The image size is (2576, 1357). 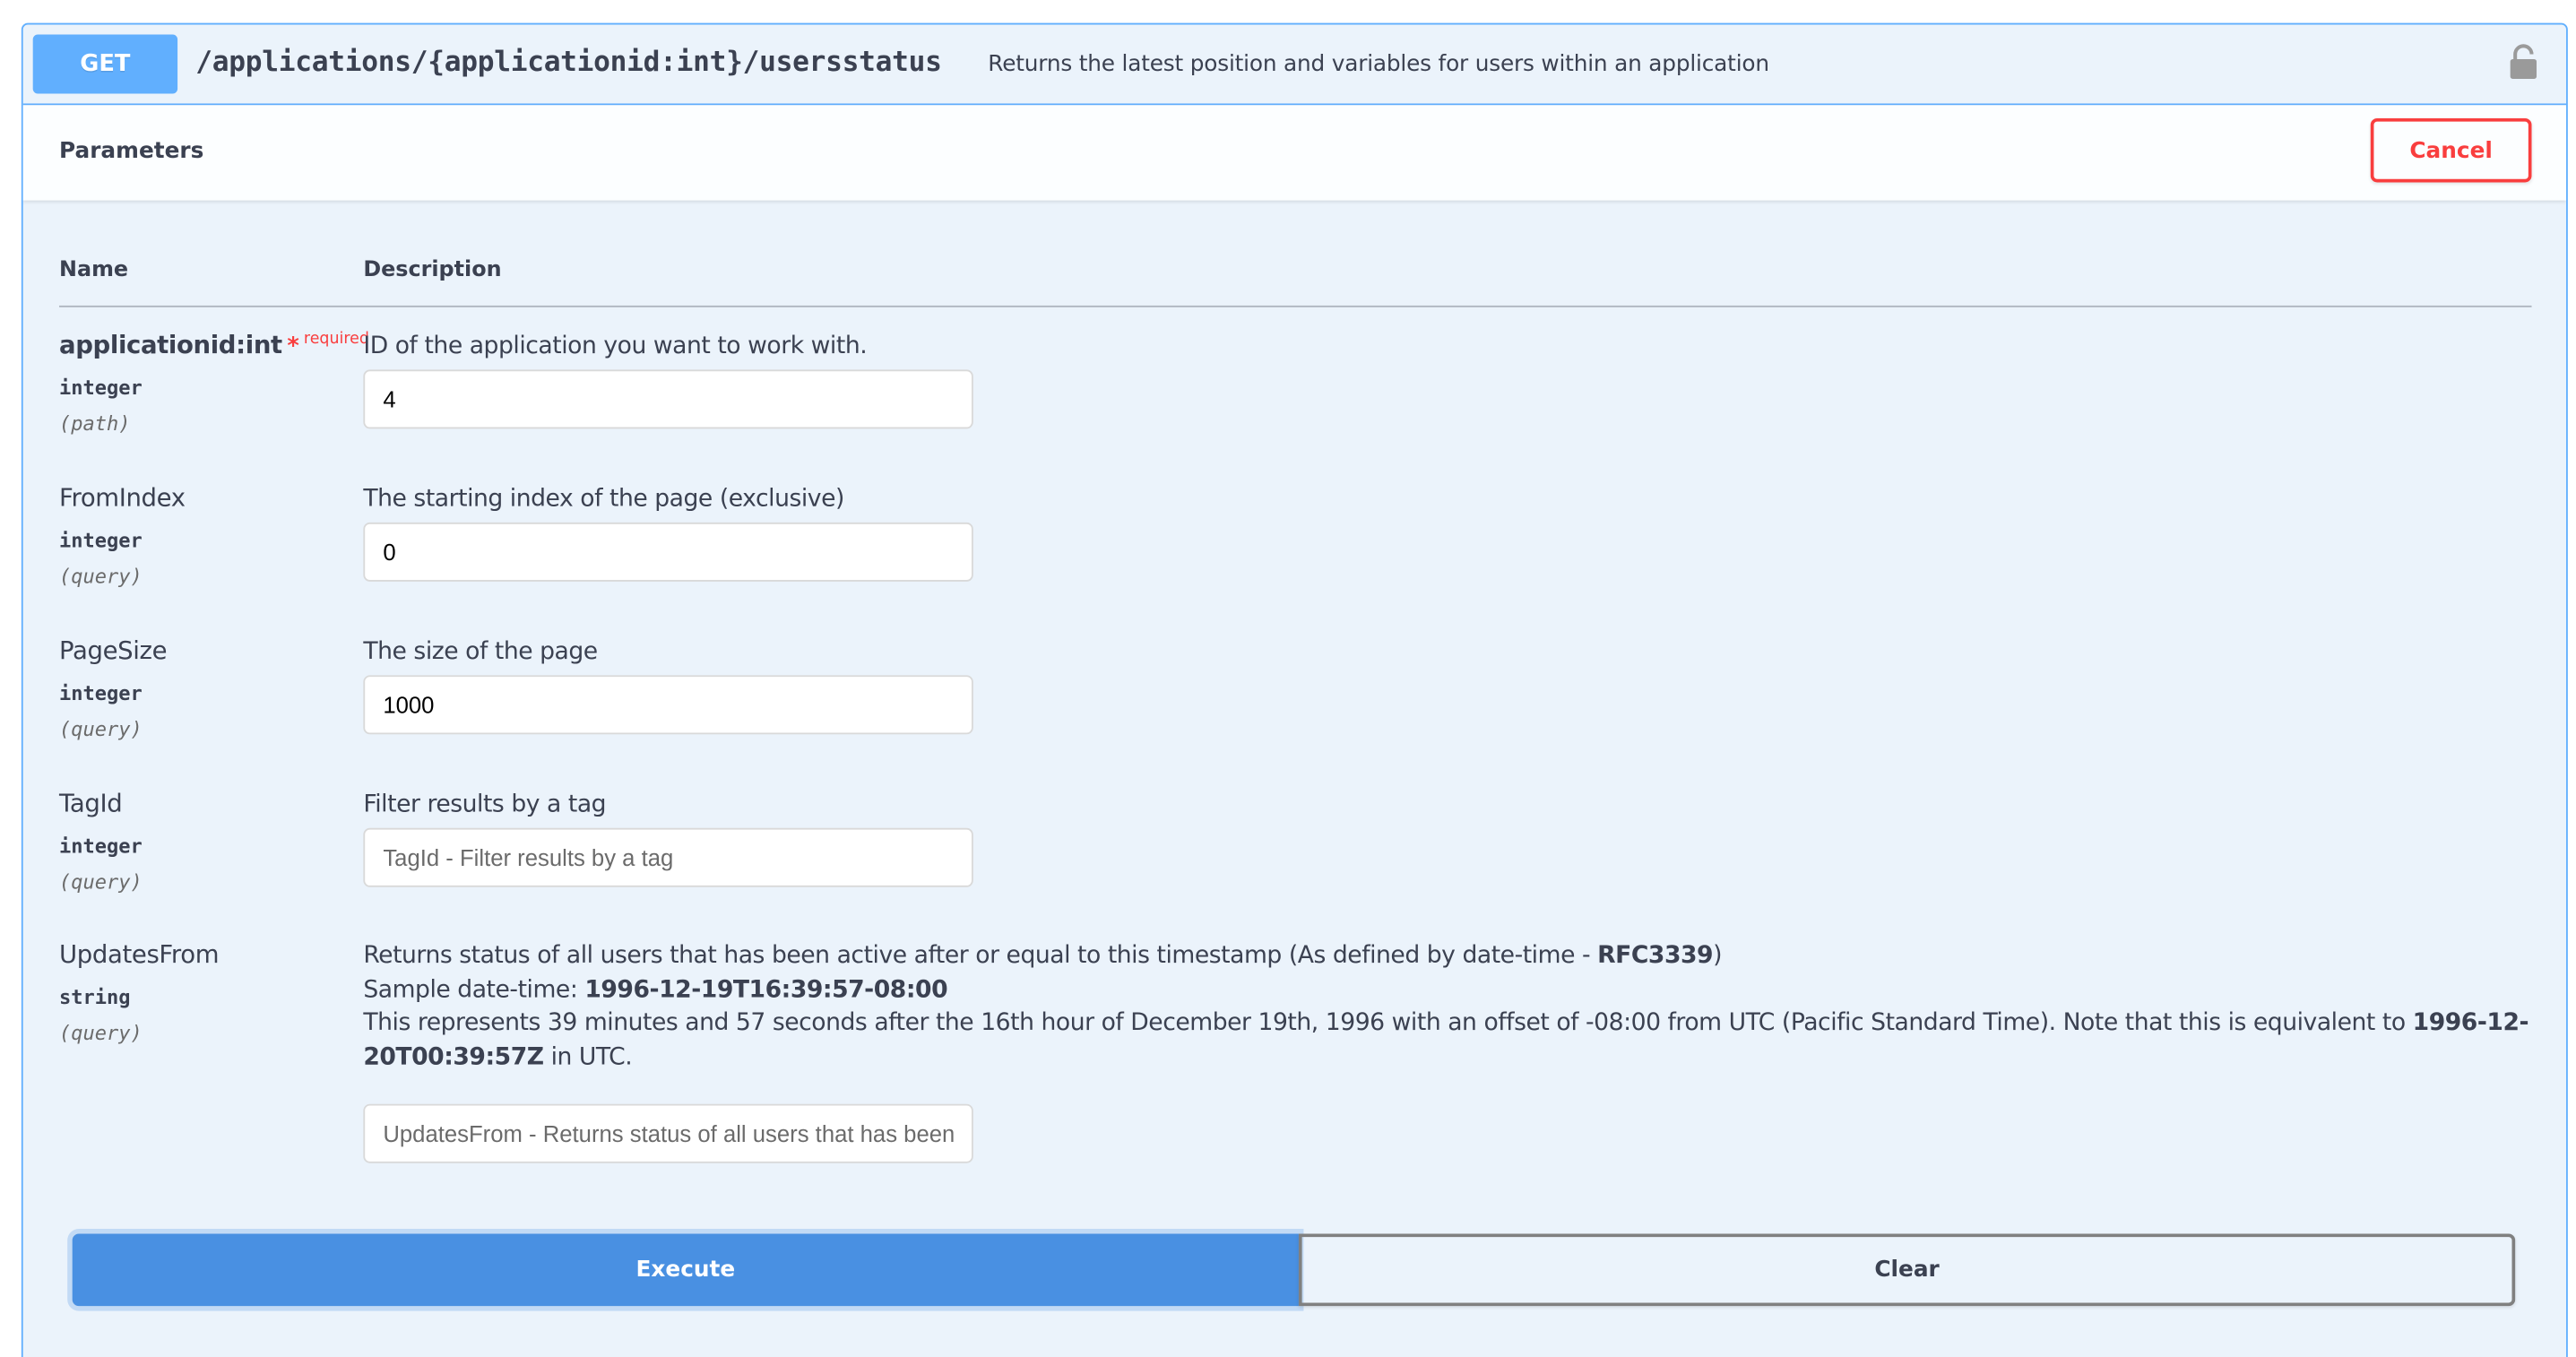 What do you see at coordinates (2451, 150) in the screenshot?
I see `cancel-button: Cancel` at bounding box center [2451, 150].